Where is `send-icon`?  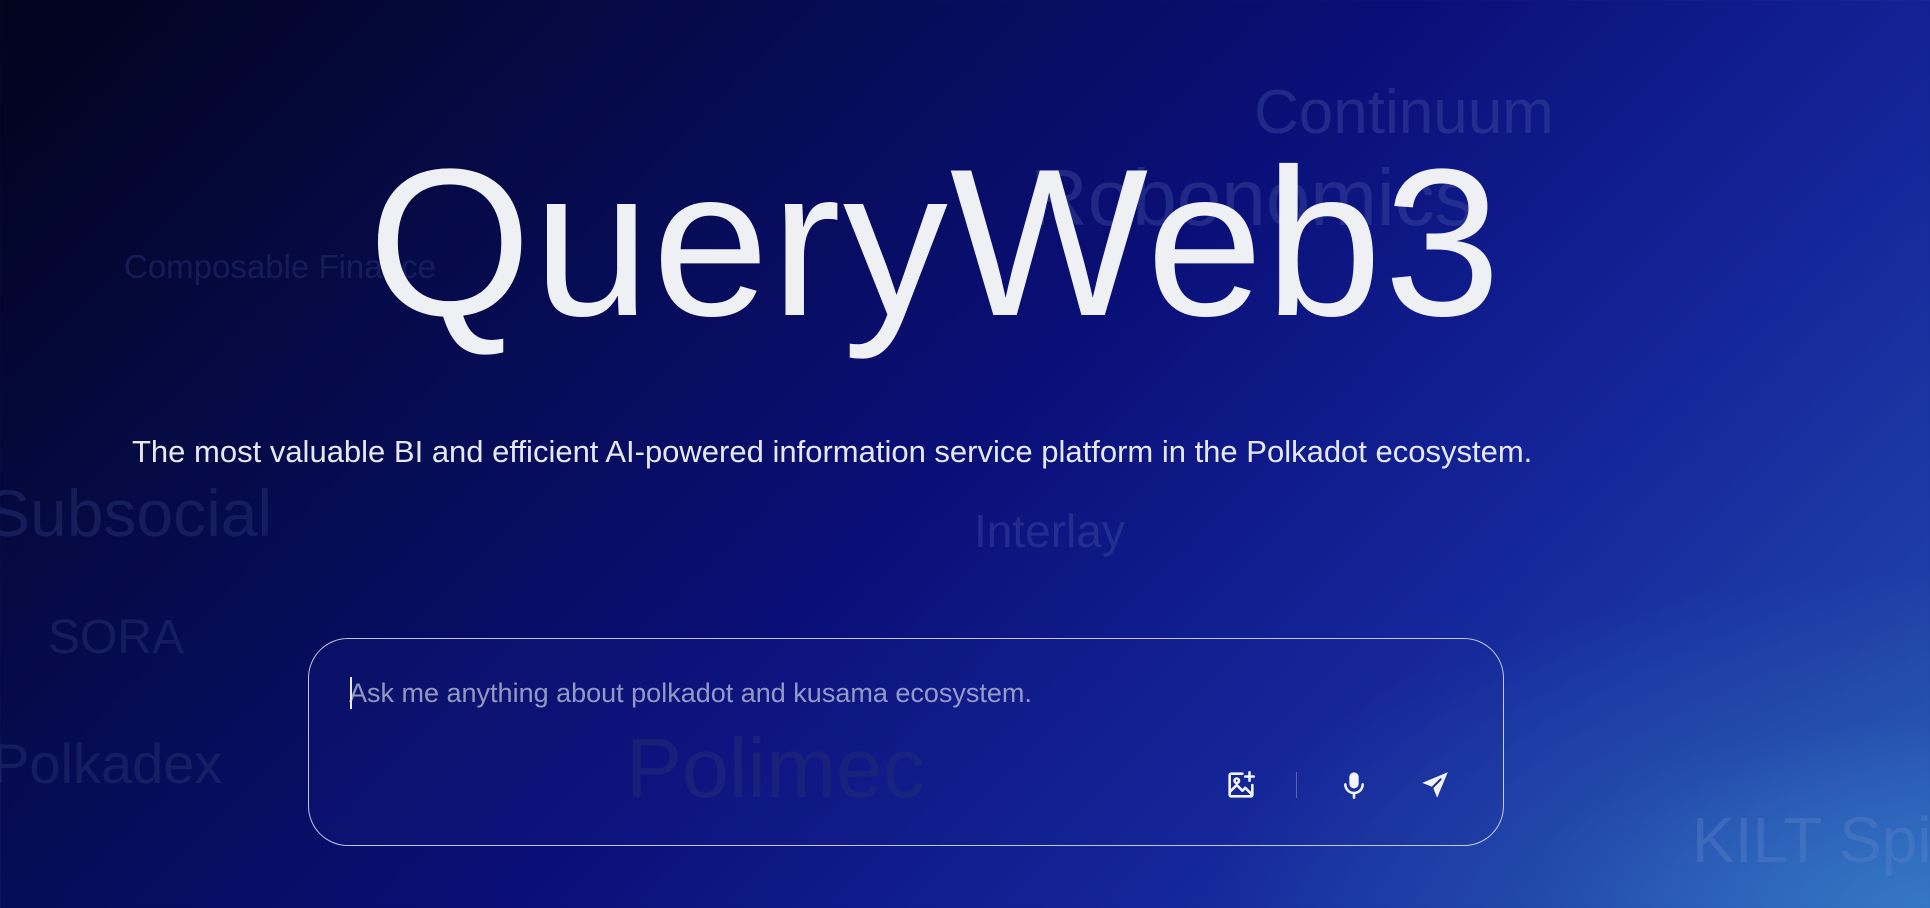 send-icon is located at coordinates (1435, 785).